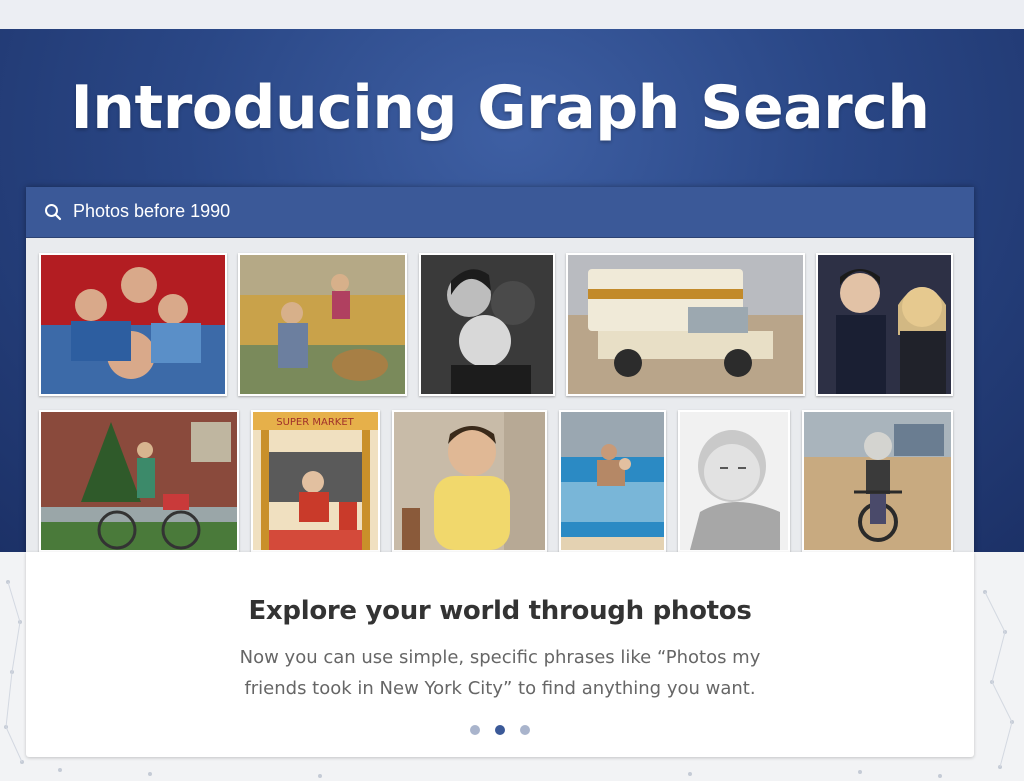 Image resolution: width=1024 pixels, height=781 pixels. What do you see at coordinates (469, 481) in the screenshot?
I see `photo-toddler-sweater` at bounding box center [469, 481].